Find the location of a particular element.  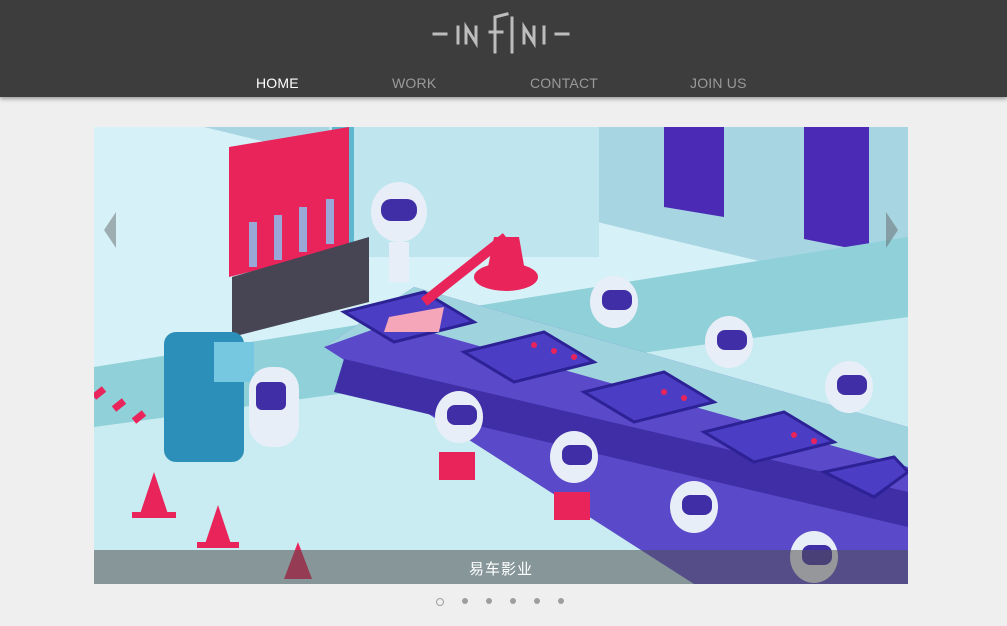

chevron-left-icon is located at coordinates (110, 230).